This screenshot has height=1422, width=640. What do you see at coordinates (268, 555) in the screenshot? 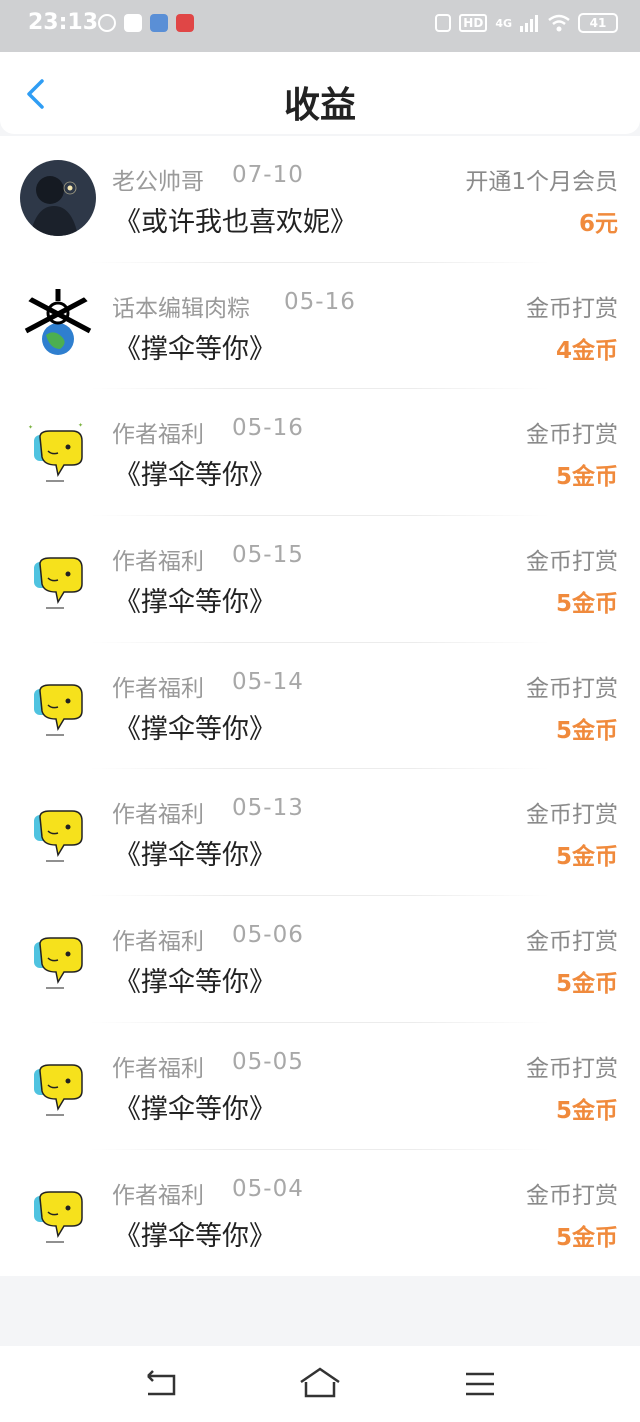
I see `item-date: 05-15` at bounding box center [268, 555].